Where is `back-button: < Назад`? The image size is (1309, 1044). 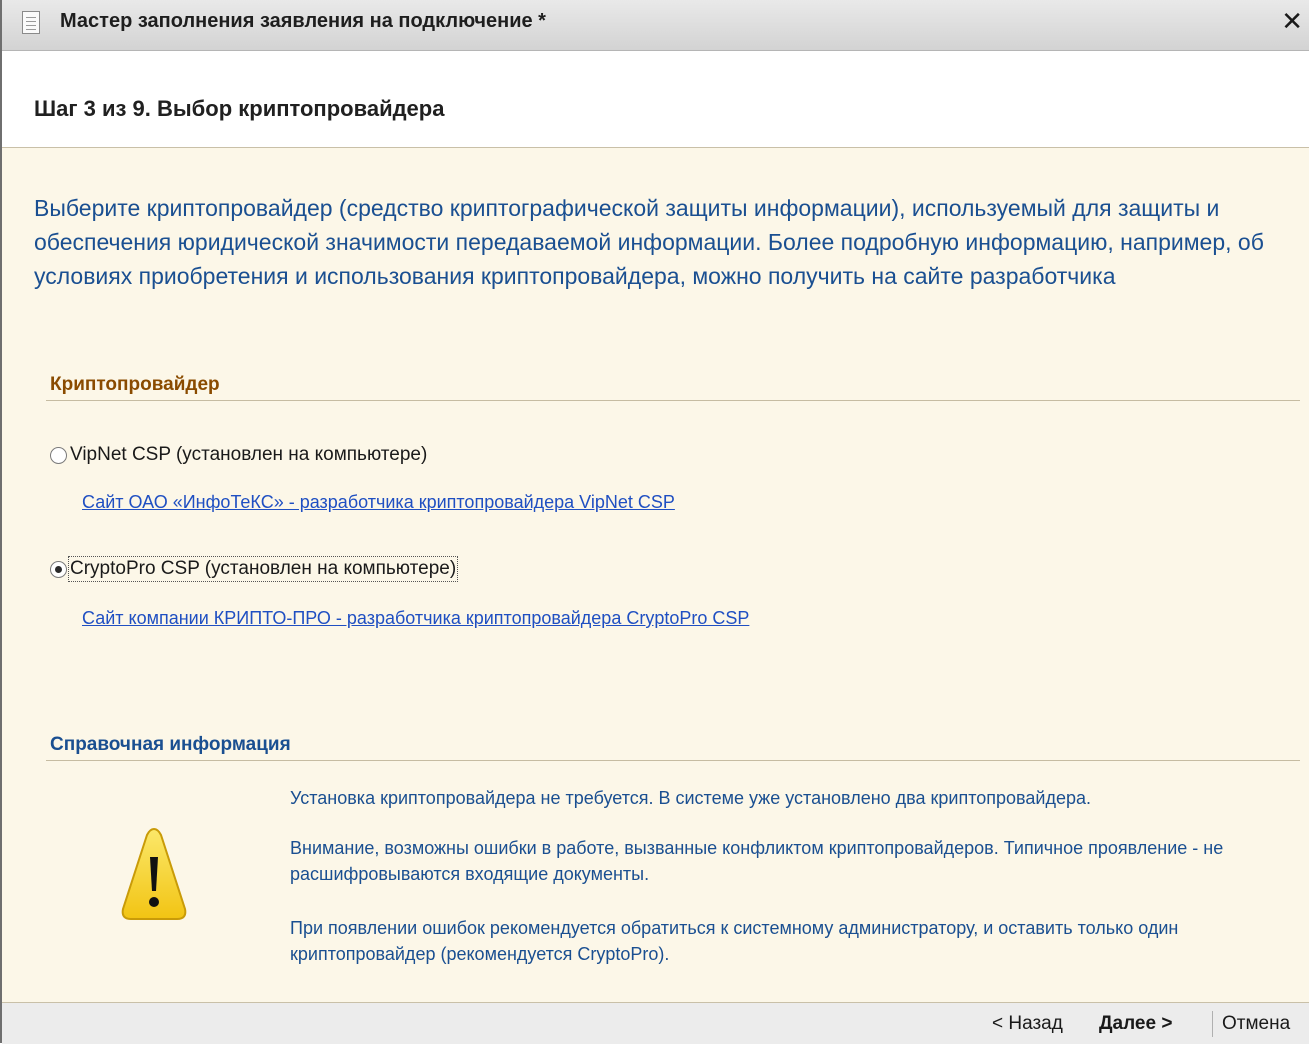
back-button: < Назад is located at coordinates (1027, 1024).